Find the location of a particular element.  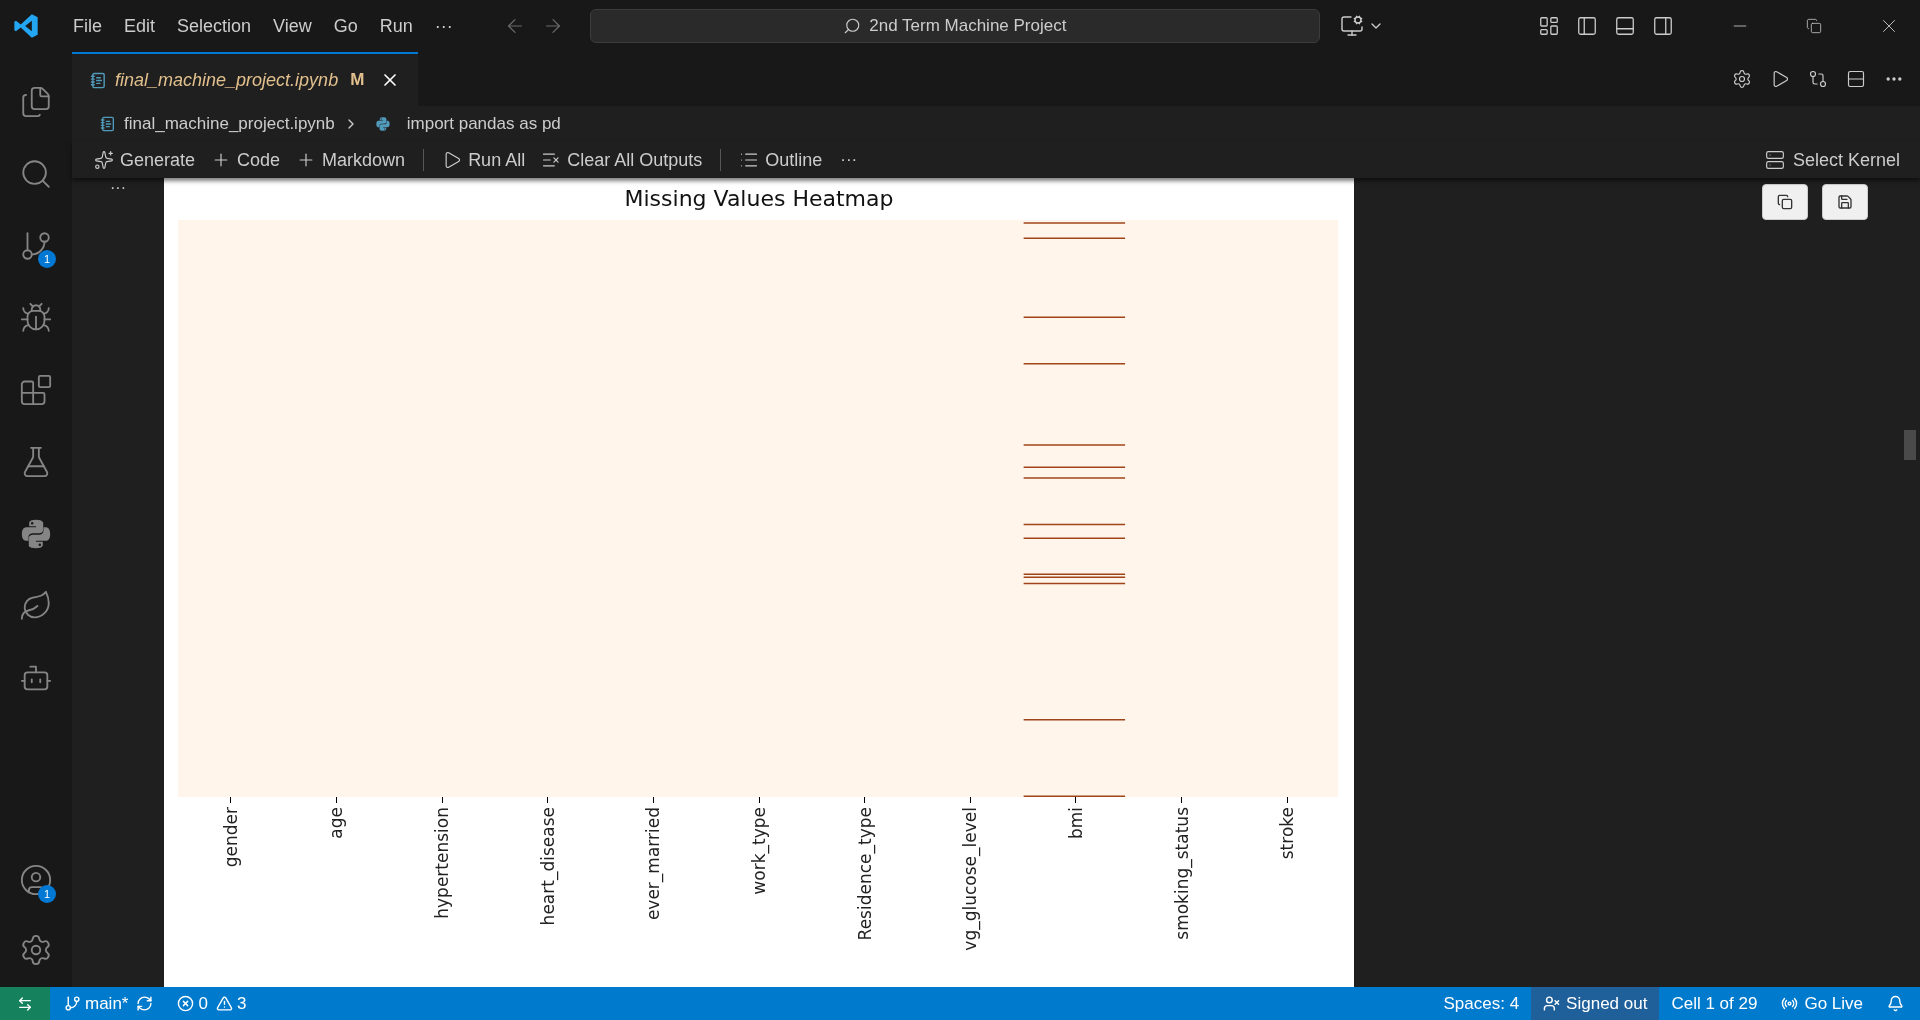

editor-tab: final_machine_project.ipynb M is located at coordinates (245, 79).